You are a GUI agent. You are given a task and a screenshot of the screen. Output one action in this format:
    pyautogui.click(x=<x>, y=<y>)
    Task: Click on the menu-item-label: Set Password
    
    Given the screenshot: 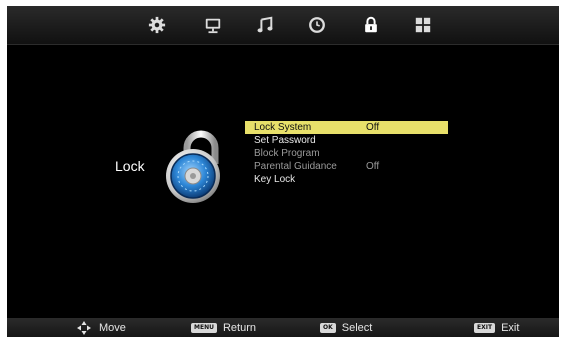 What is the action you would take?
    pyautogui.click(x=285, y=140)
    